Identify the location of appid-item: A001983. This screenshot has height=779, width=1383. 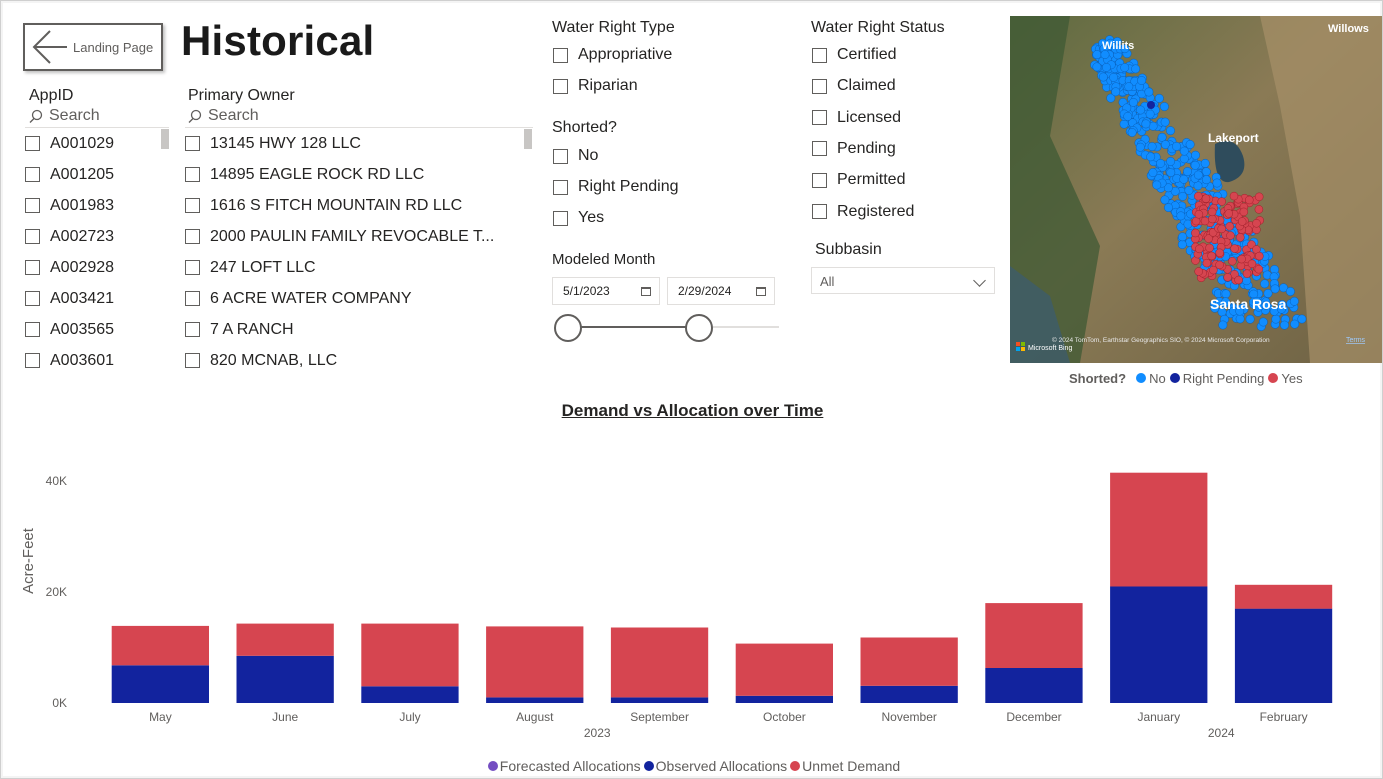
(97, 205).